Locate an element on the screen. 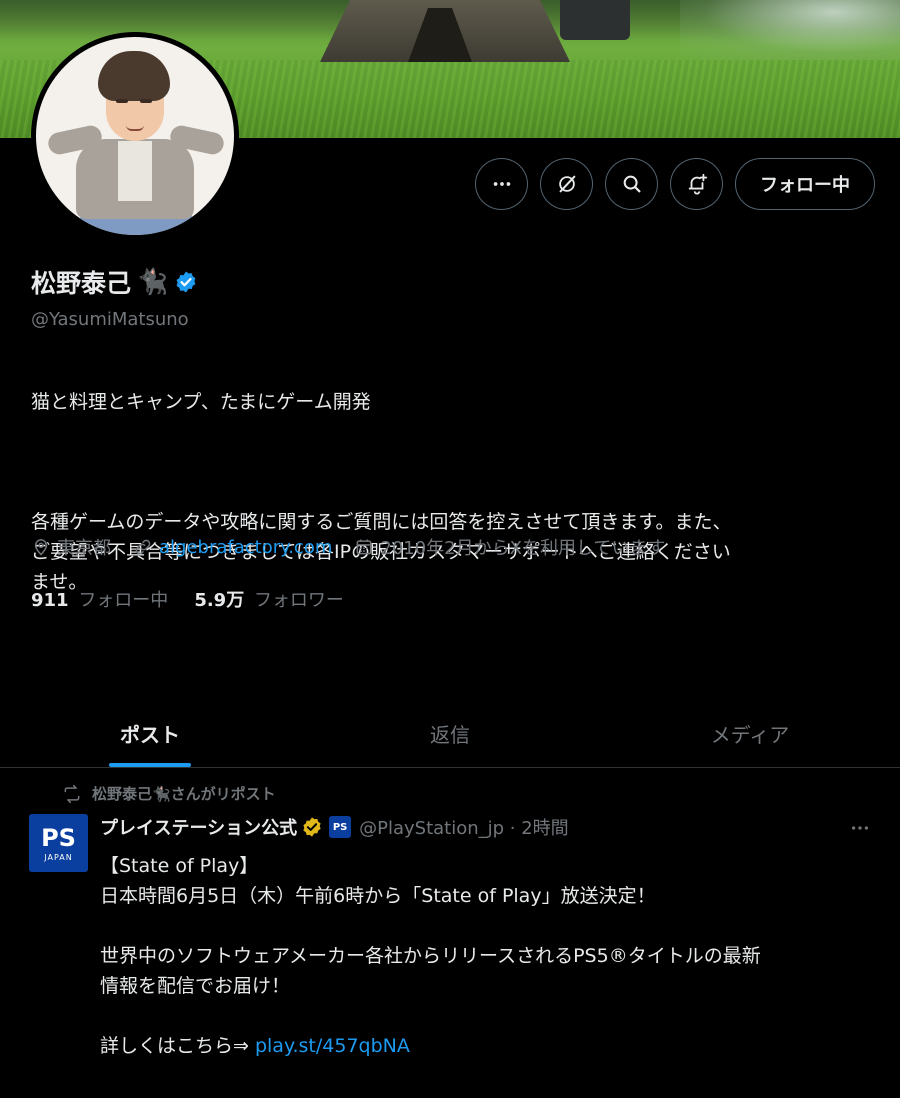  post-author-avatar: PS JAPAN is located at coordinates (58, 843).